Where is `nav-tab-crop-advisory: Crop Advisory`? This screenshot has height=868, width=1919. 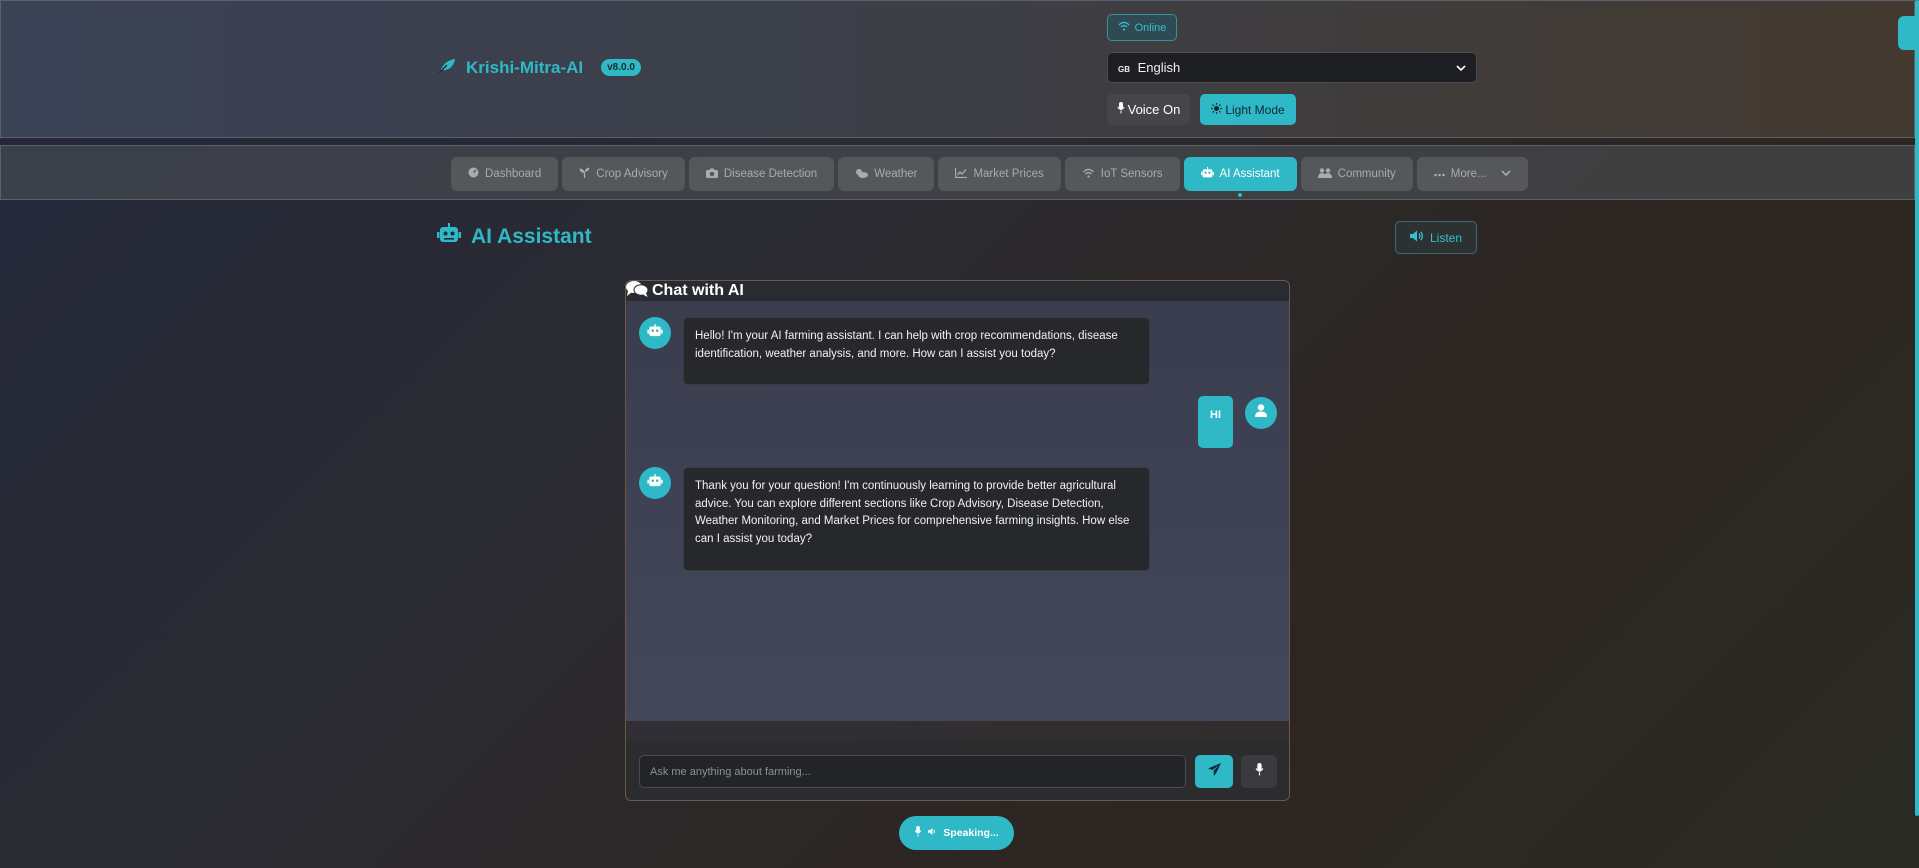
nav-tab-crop-advisory: Crop Advisory is located at coordinates (623, 174).